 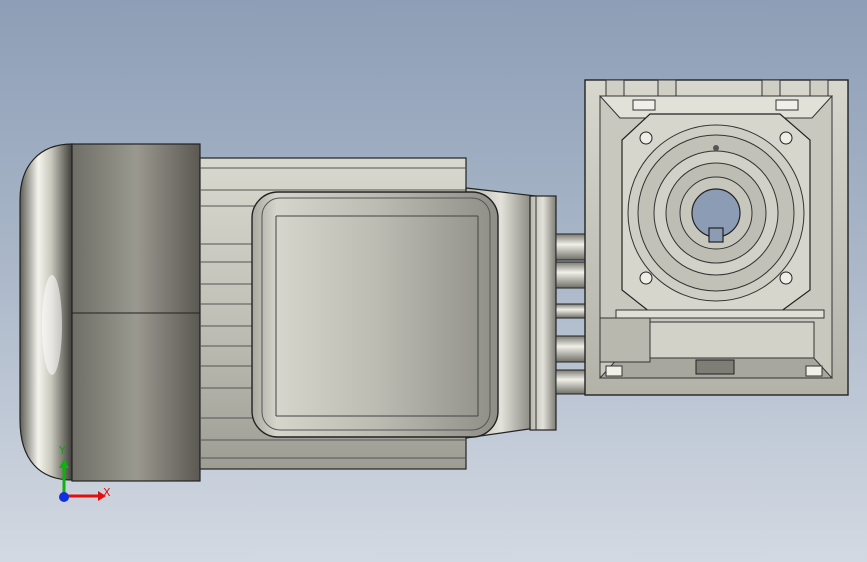 I want to click on axis-x-label: X, so click(x=107, y=492).